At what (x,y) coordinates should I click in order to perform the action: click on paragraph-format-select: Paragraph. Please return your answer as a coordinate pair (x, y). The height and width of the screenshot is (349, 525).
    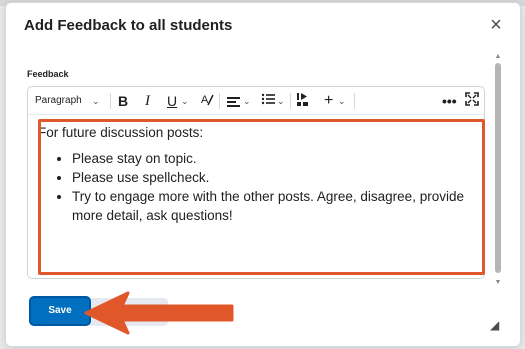
    Looking at the image, I should click on (58, 101).